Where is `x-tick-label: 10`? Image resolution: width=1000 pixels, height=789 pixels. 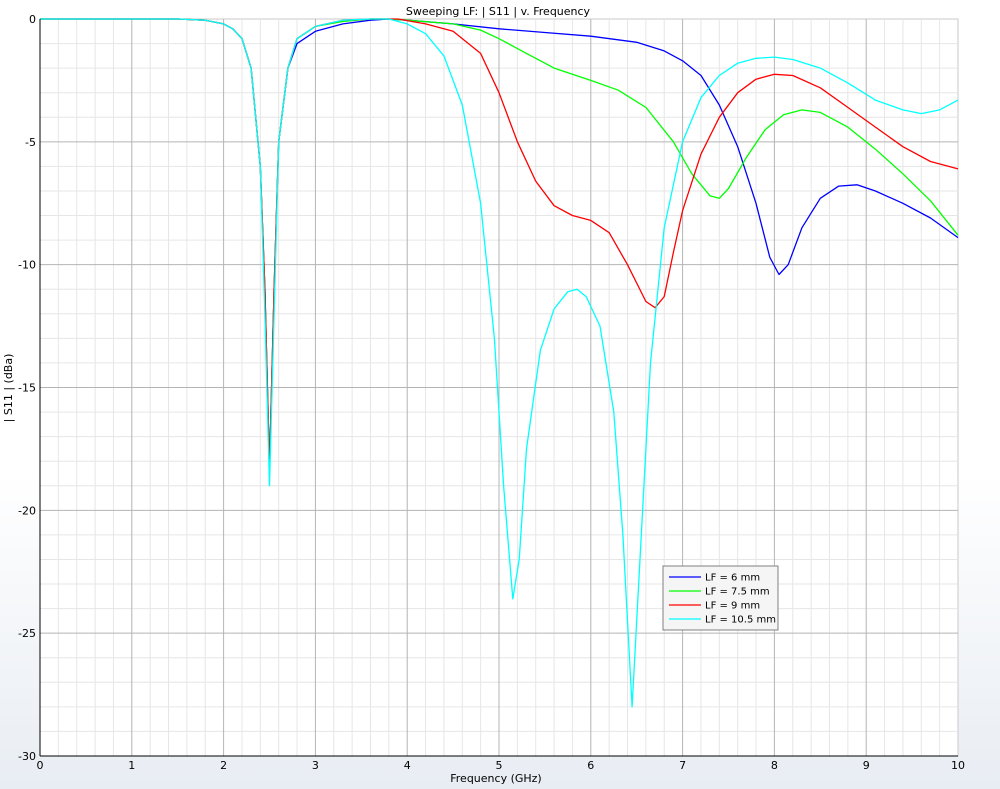
x-tick-label: 10 is located at coordinates (958, 765).